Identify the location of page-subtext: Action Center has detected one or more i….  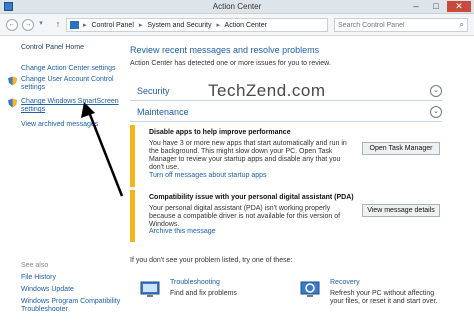
(230, 63).